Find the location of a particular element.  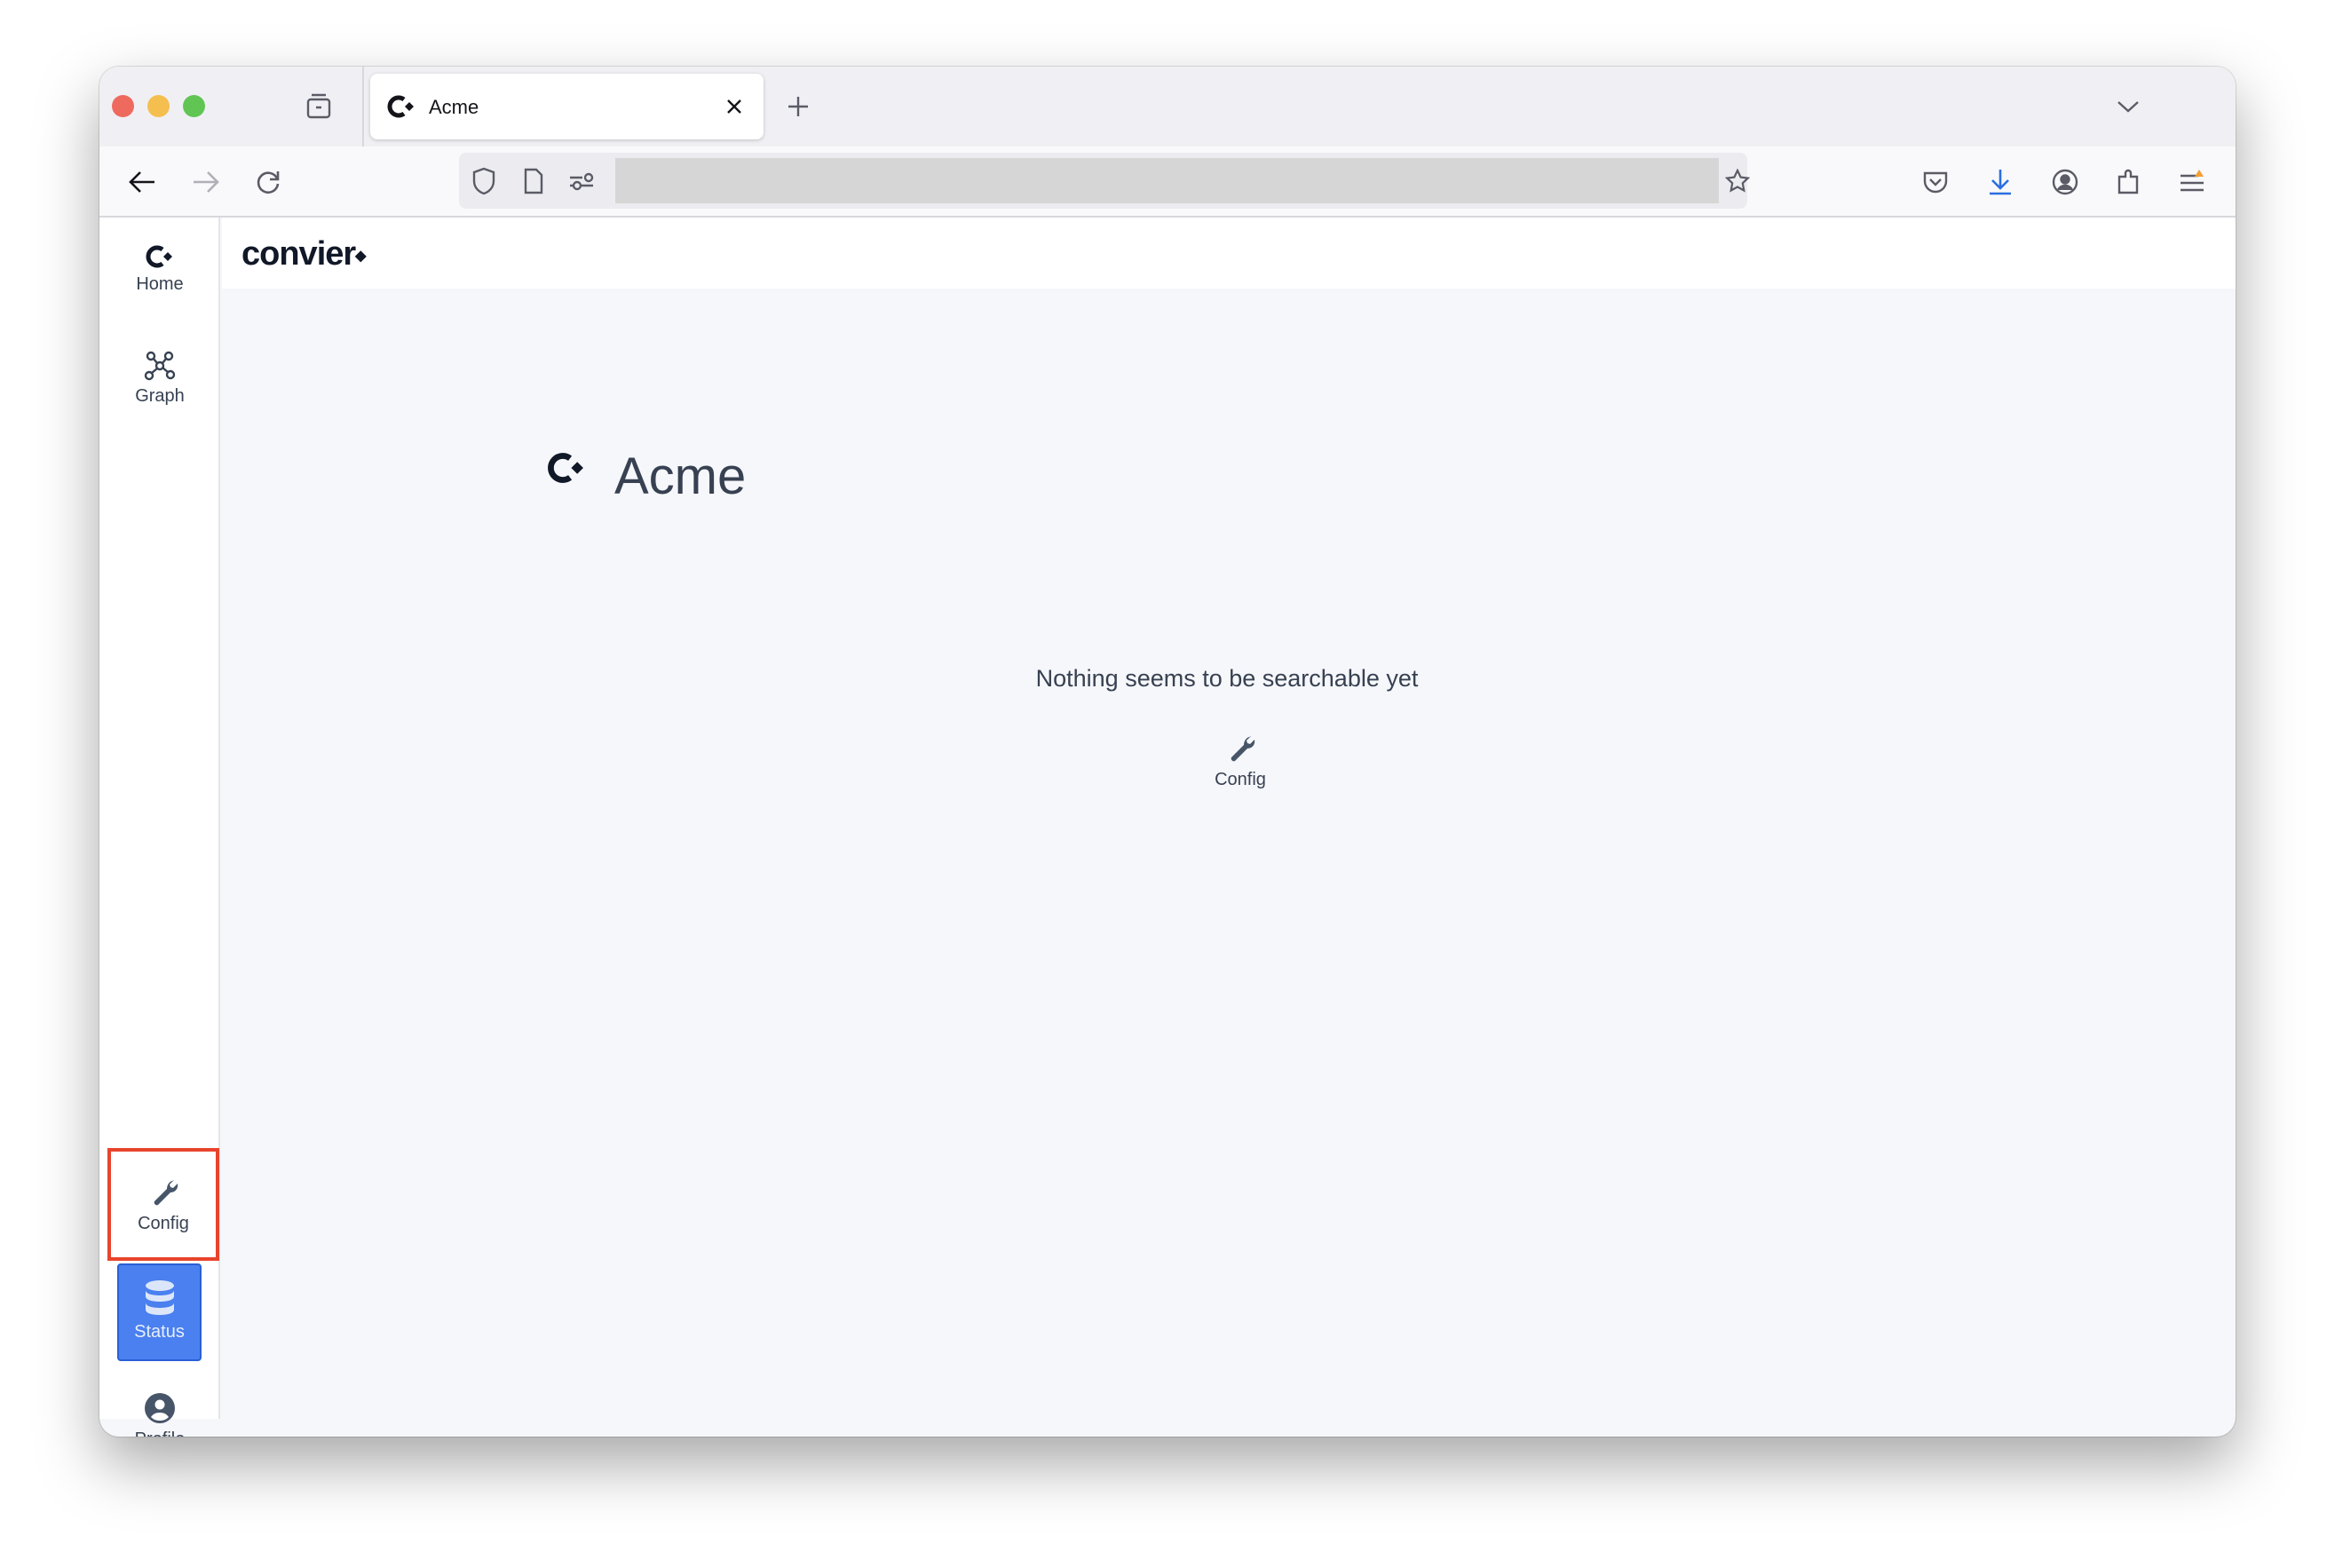

page-title: Acme is located at coordinates (680, 476).